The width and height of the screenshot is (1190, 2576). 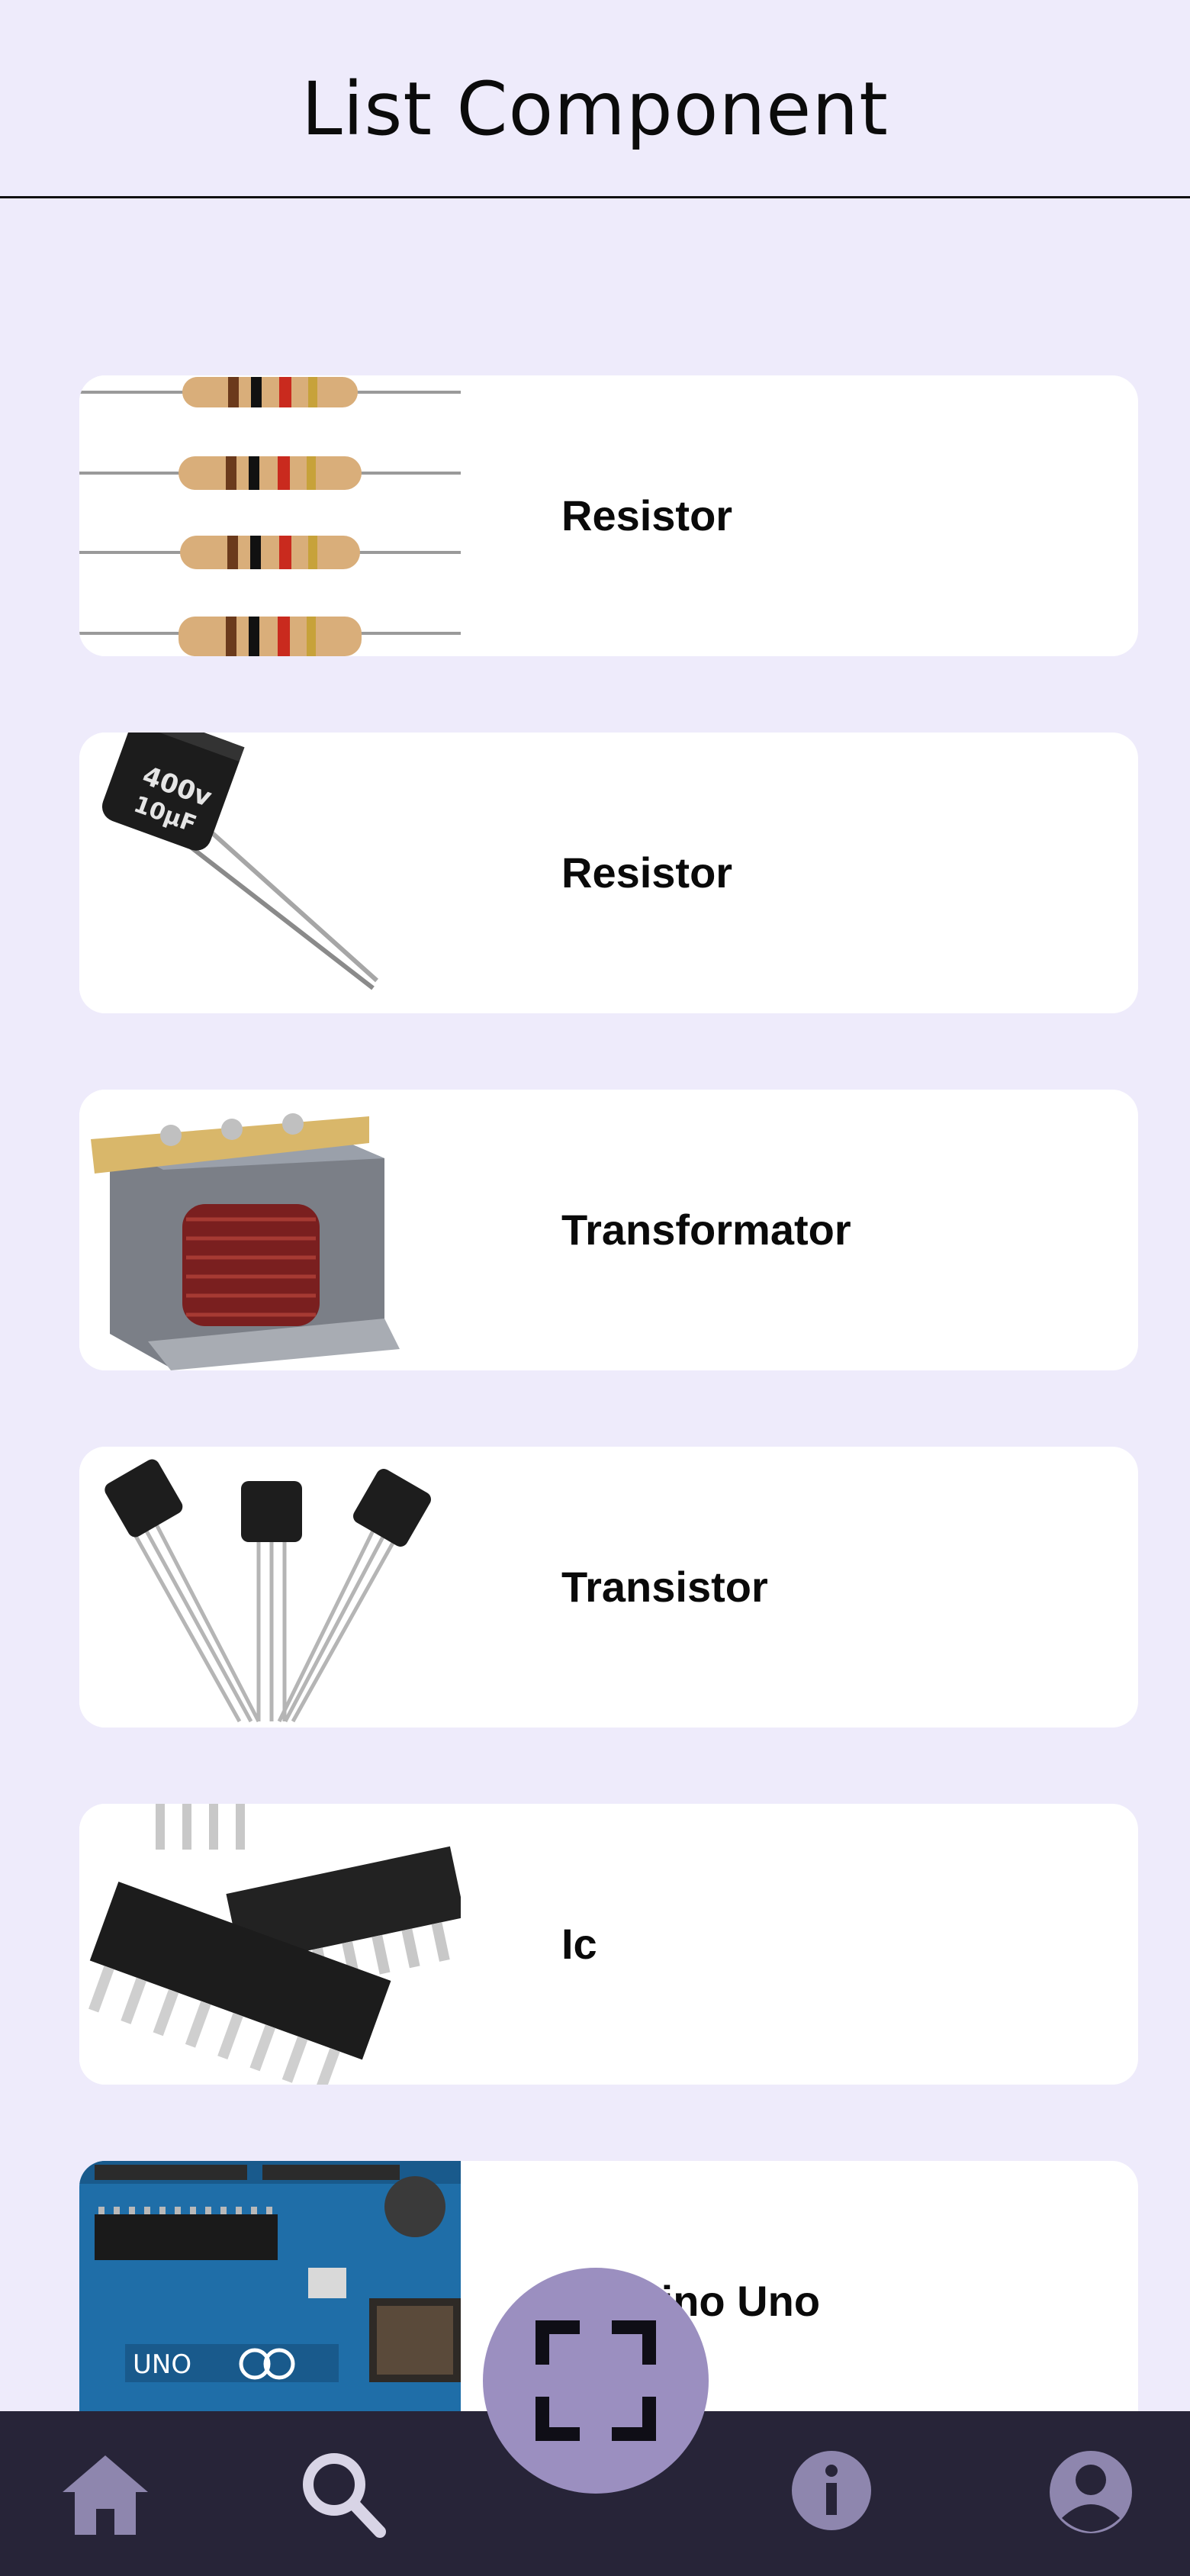 I want to click on list-item: Transistor, so click(x=608, y=1587).